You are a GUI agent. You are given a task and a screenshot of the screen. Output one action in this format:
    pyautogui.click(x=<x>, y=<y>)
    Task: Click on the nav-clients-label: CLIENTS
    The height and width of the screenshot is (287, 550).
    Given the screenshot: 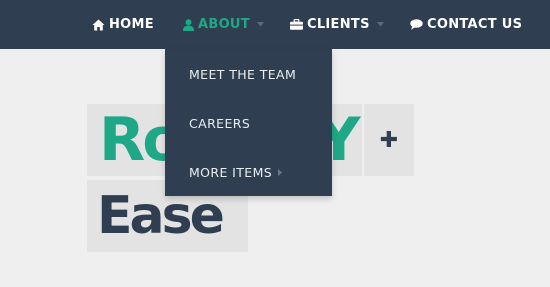 What is the action you would take?
    pyautogui.click(x=338, y=24)
    